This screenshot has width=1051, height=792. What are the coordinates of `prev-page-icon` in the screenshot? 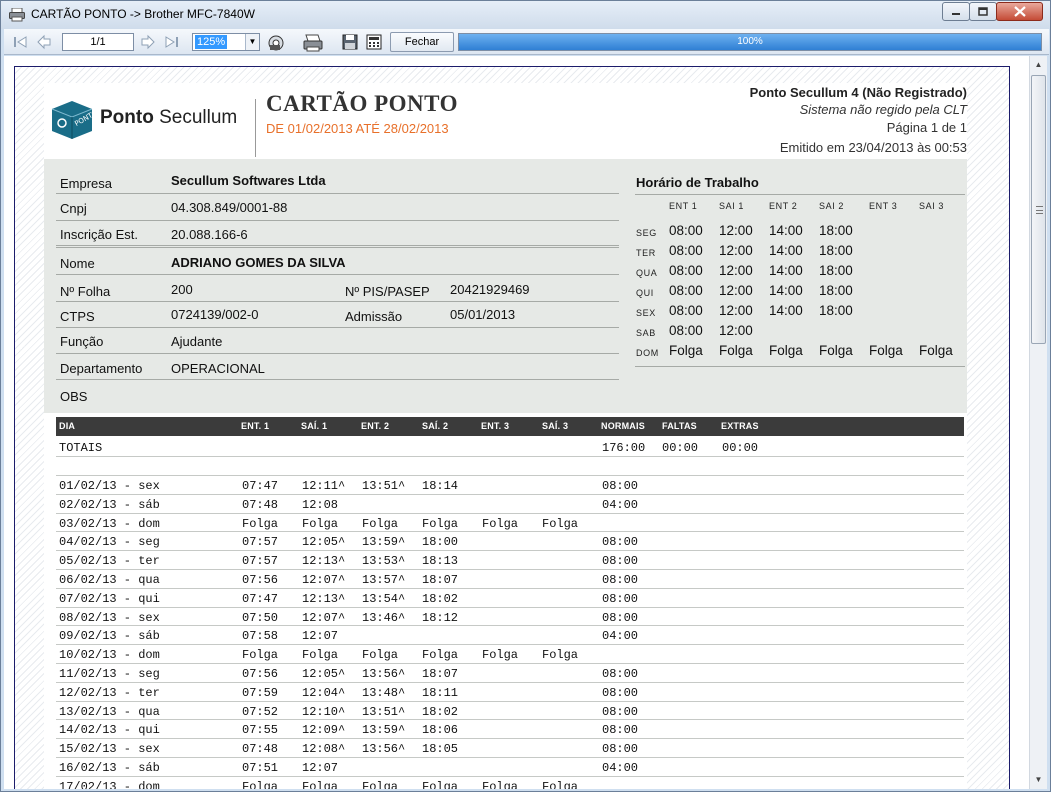 It's located at (44, 42).